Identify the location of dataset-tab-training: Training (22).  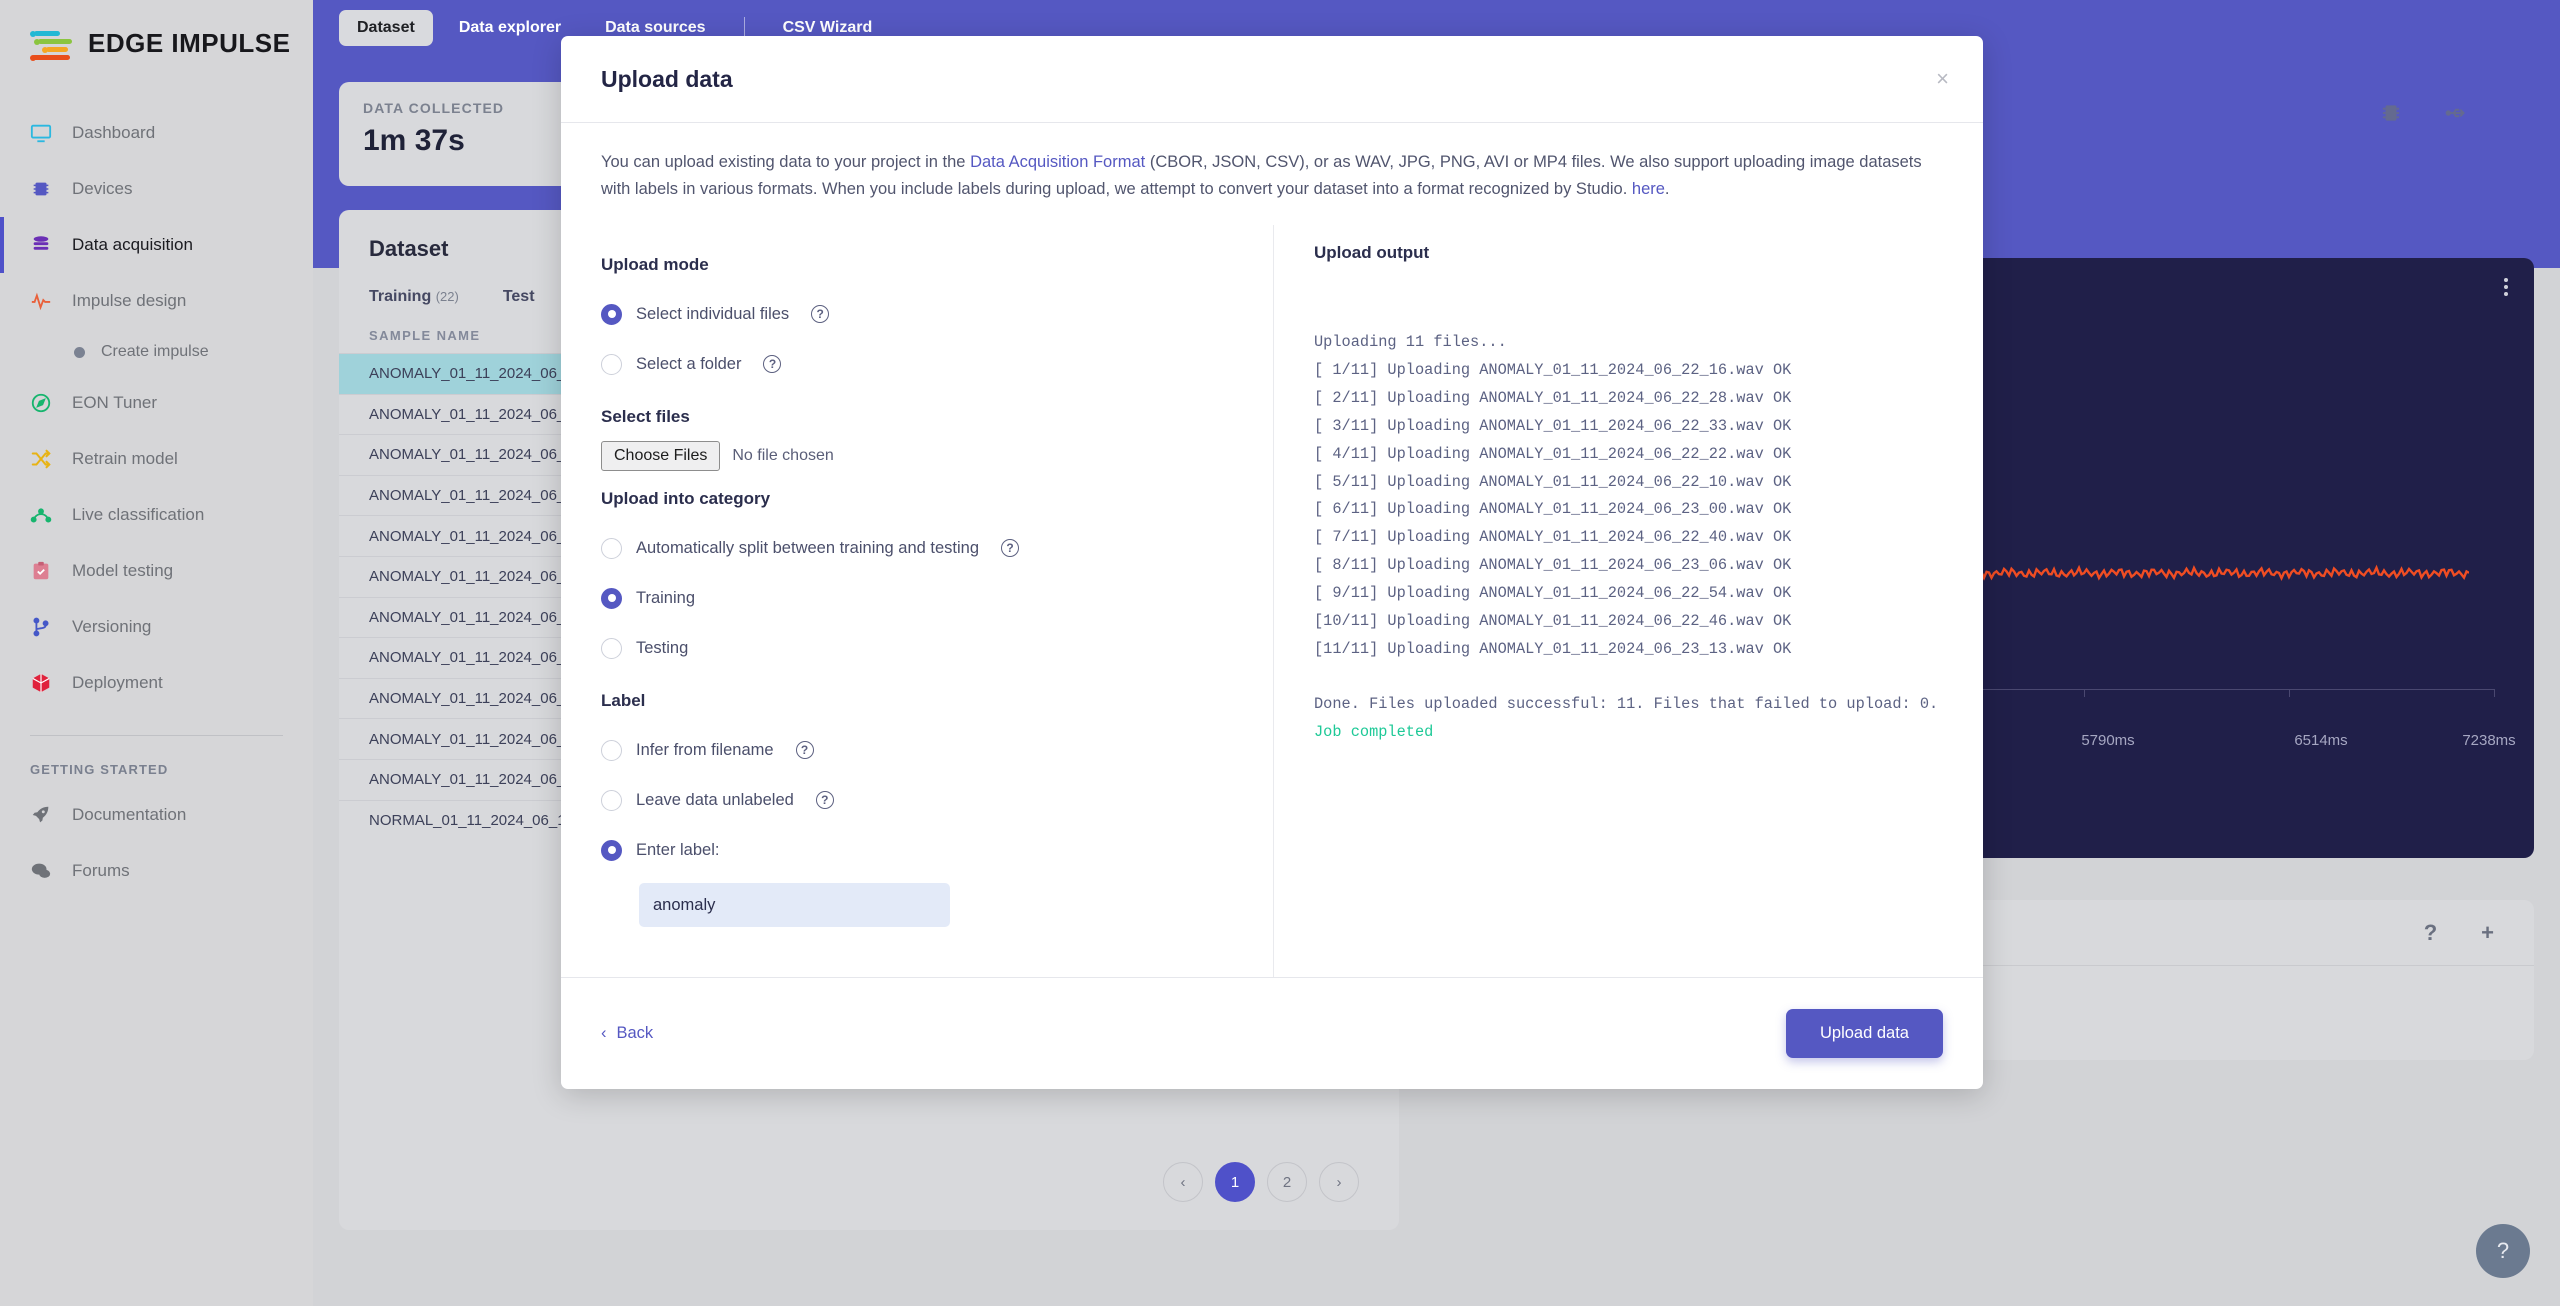
(414, 297).